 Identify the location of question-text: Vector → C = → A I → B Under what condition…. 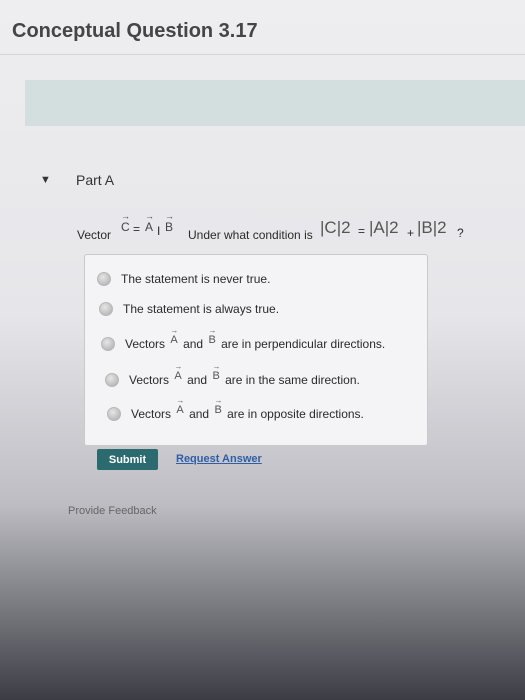
(297, 228).